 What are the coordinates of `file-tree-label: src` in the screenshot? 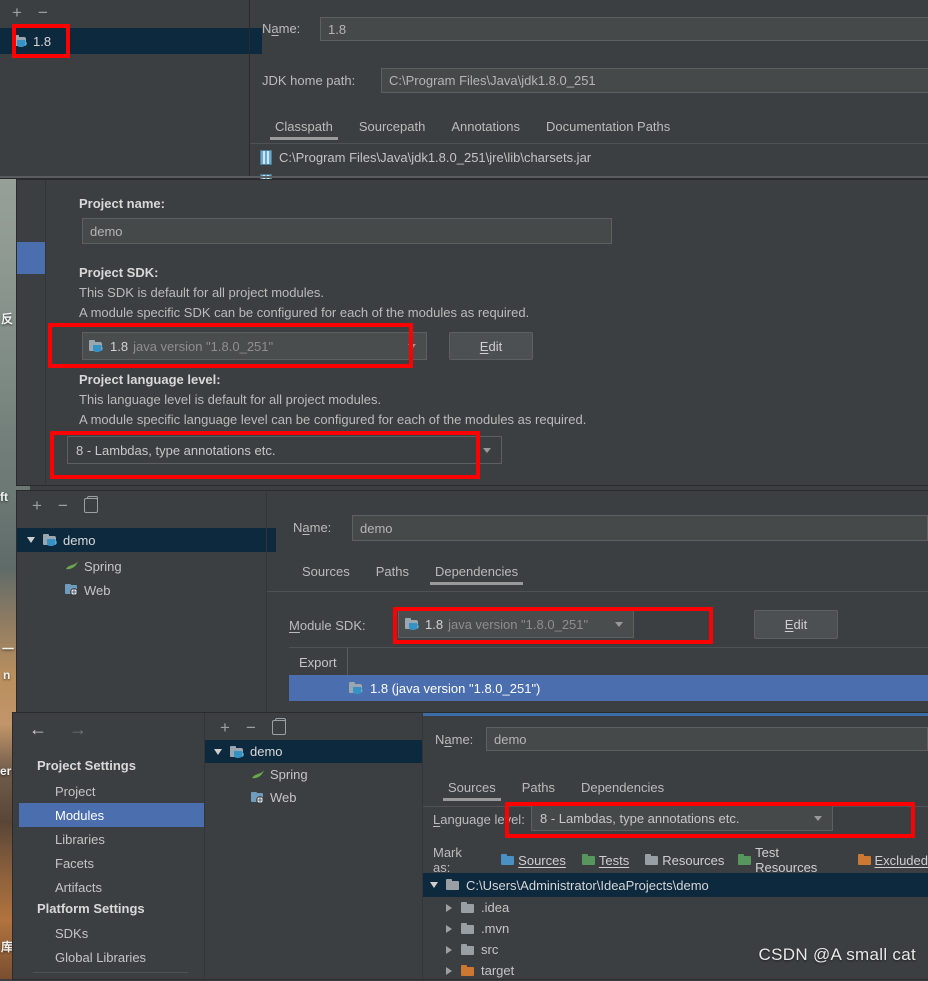 It's located at (490, 949).